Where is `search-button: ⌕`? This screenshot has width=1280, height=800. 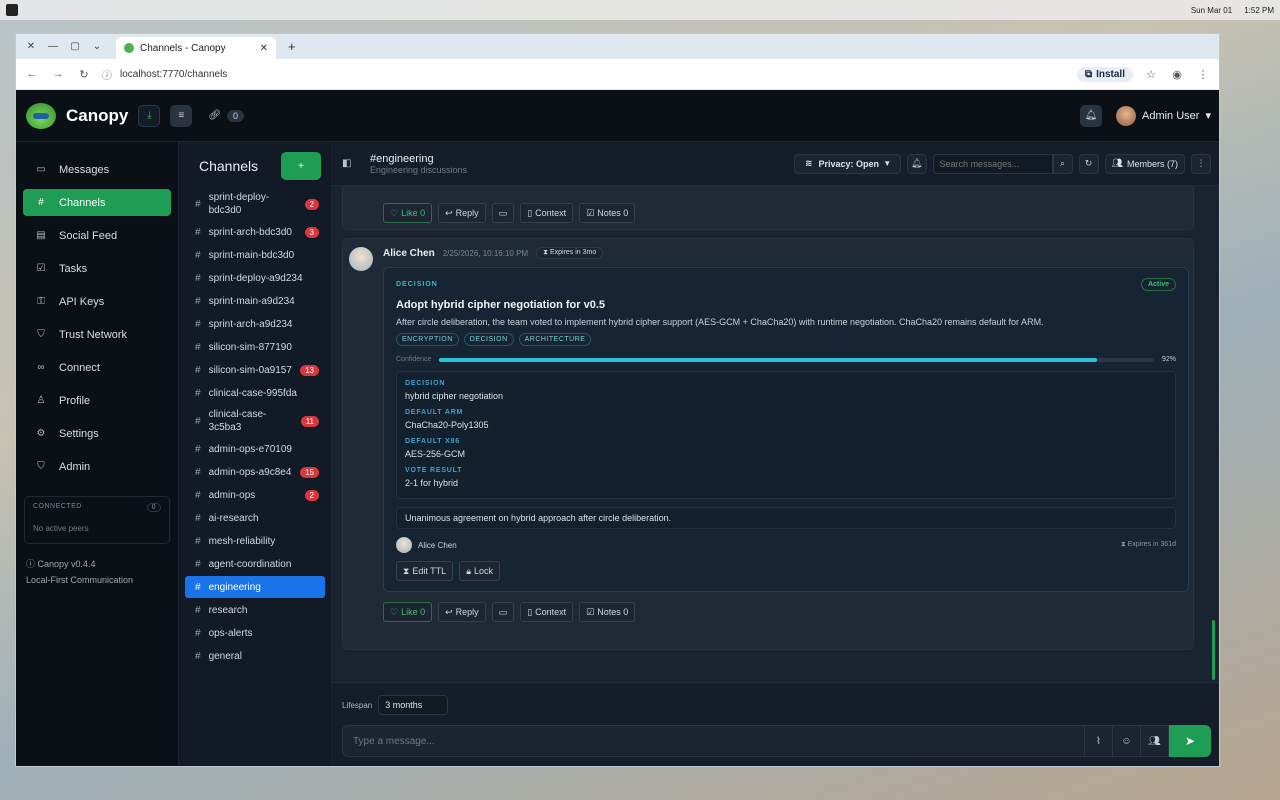 search-button: ⌕ is located at coordinates (1062, 163).